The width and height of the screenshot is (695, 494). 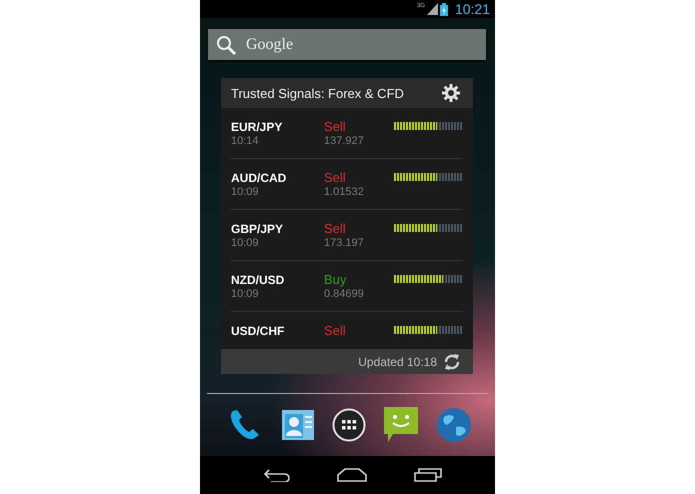 I want to click on home-icon, so click(x=352, y=475).